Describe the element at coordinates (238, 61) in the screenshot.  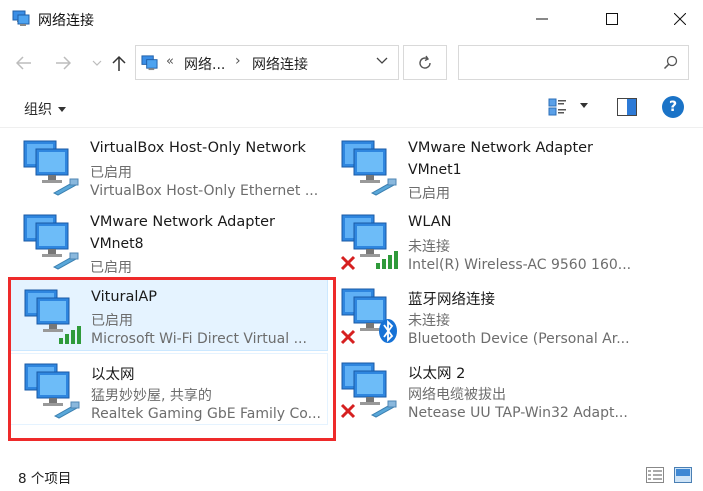
I see `breadcrumb-chevron: ›` at that location.